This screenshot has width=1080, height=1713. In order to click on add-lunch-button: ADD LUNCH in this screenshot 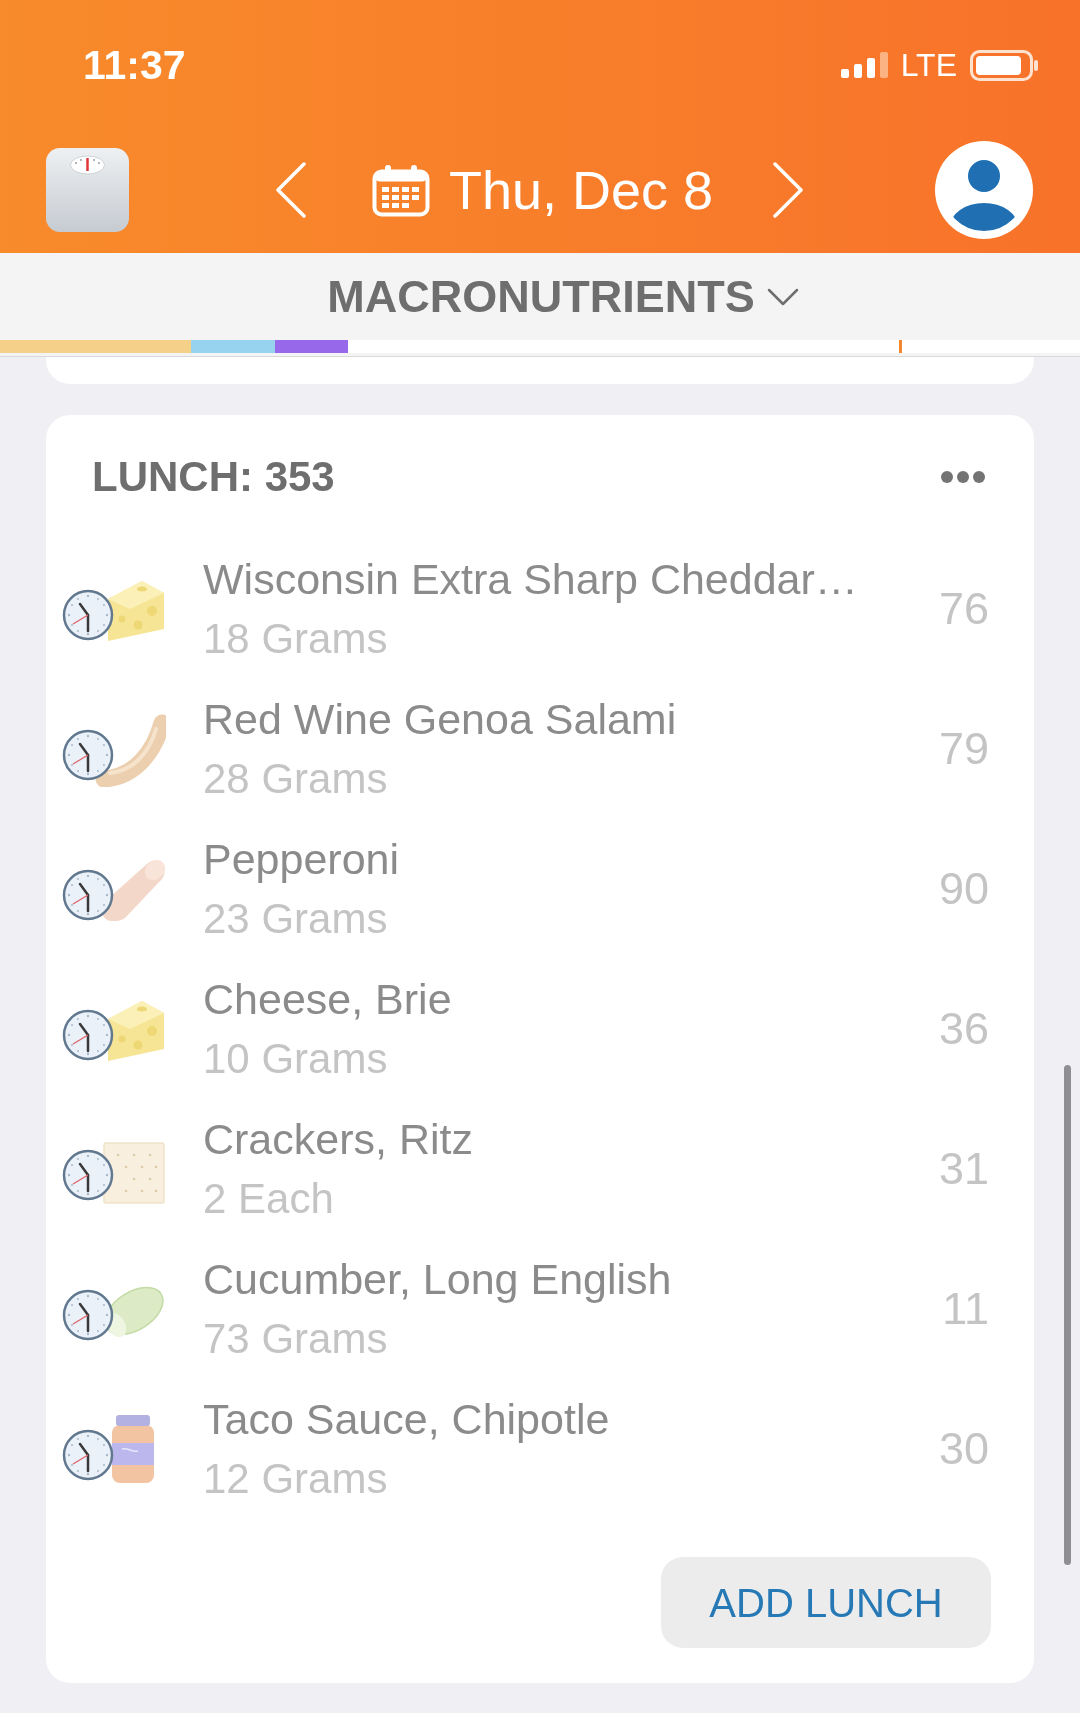, I will do `click(826, 1602)`.